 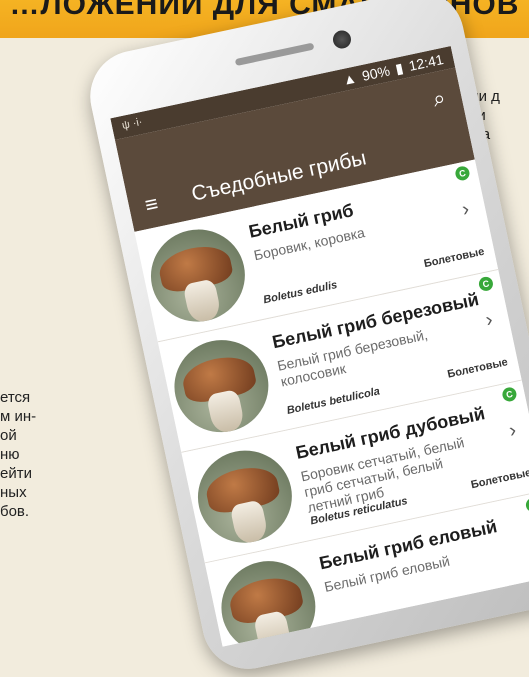 What do you see at coordinates (132, 123) in the screenshot?
I see `status-notification-icons: ψ ·i·` at bounding box center [132, 123].